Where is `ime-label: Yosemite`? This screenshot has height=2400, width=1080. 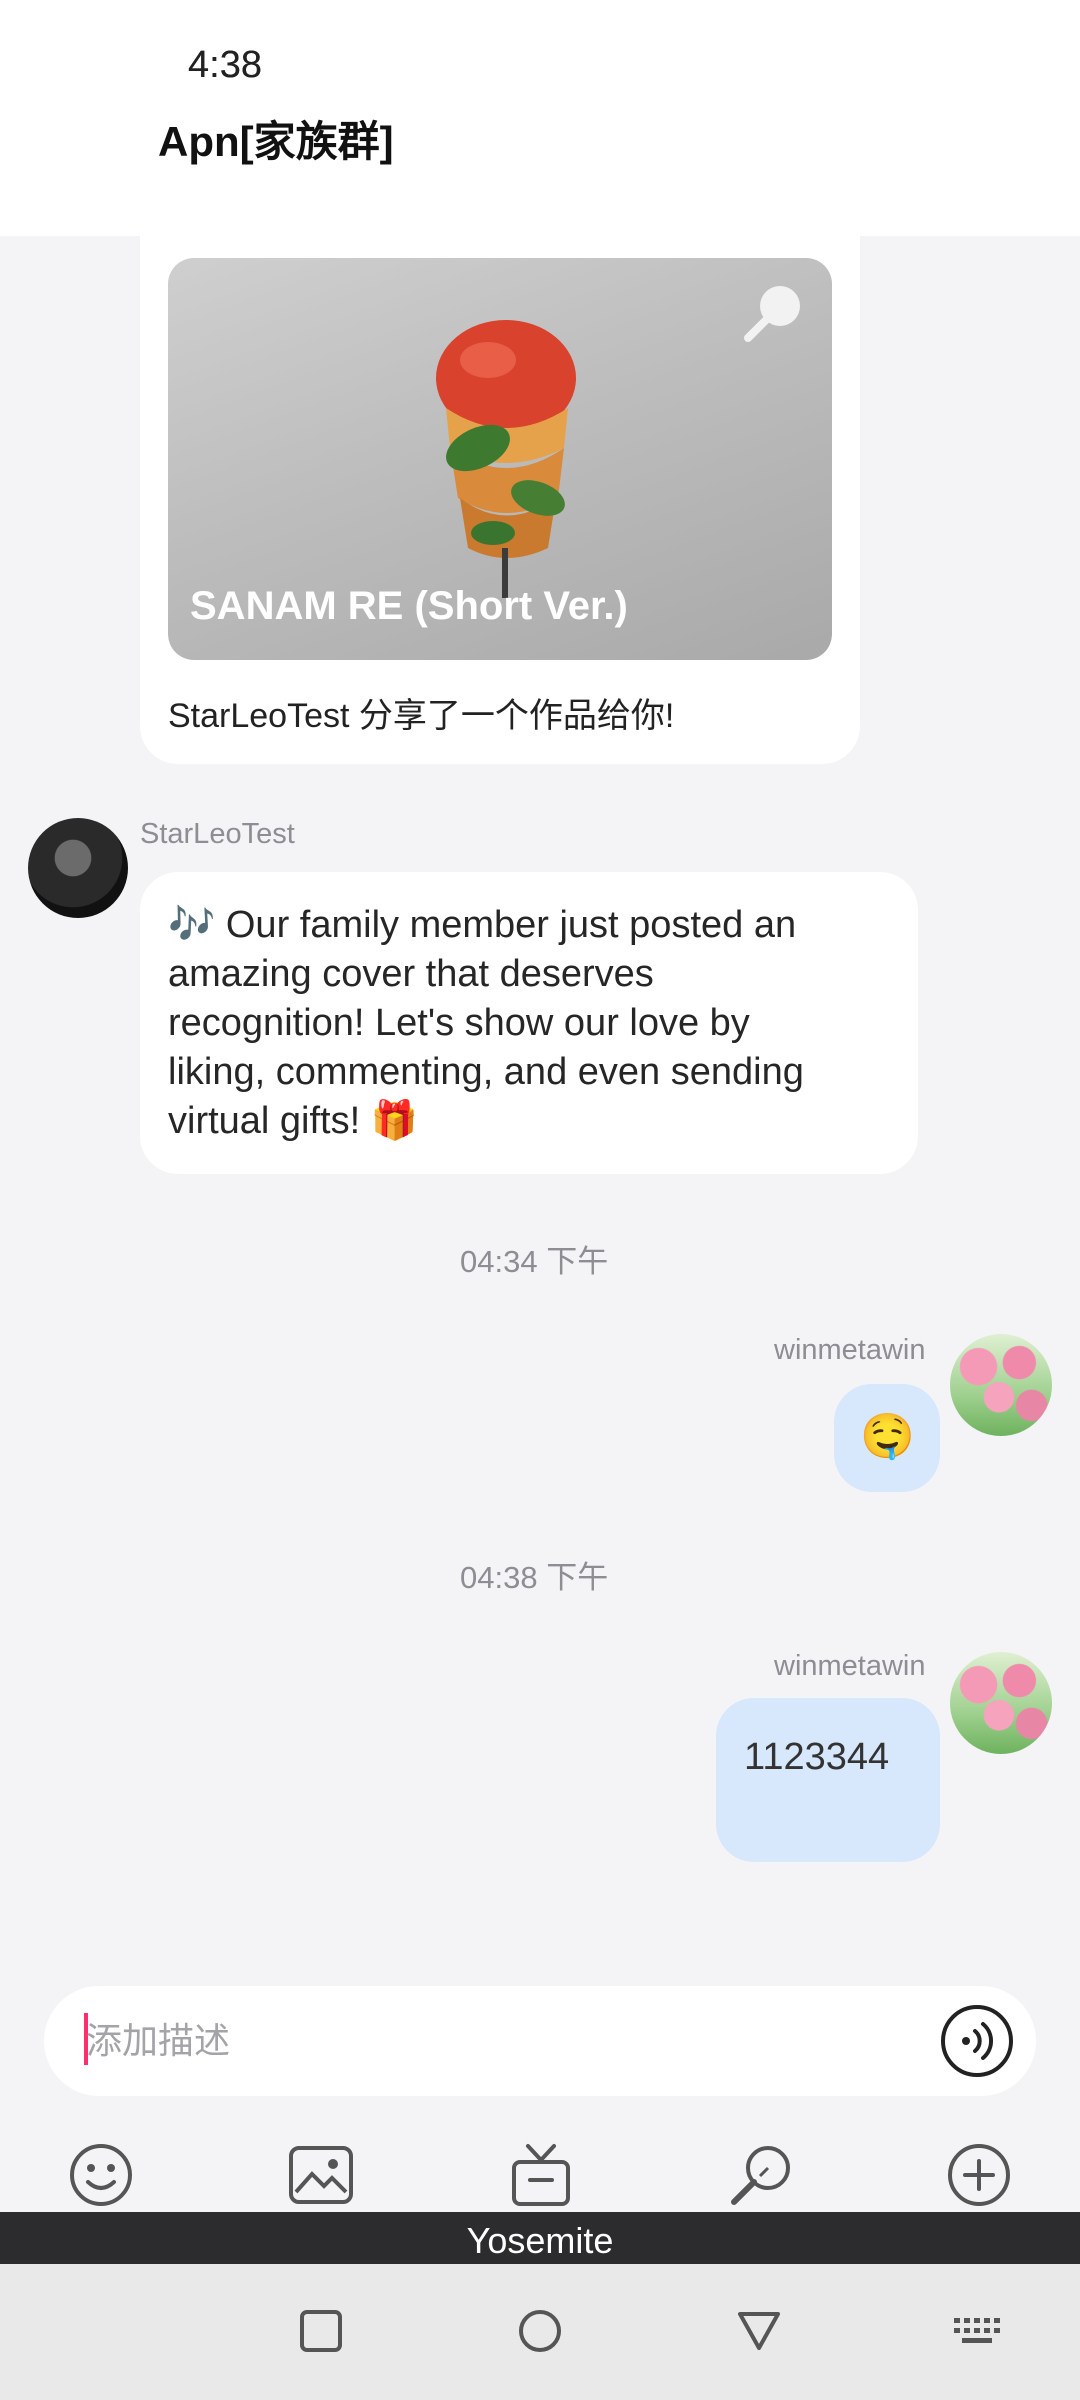 ime-label: Yosemite is located at coordinates (540, 2240).